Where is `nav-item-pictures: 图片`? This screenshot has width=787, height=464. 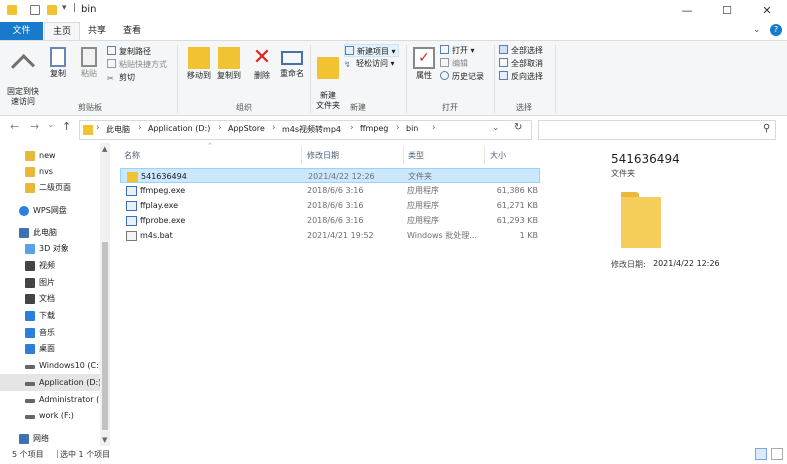 nav-item-pictures: 图片 is located at coordinates (50, 282).